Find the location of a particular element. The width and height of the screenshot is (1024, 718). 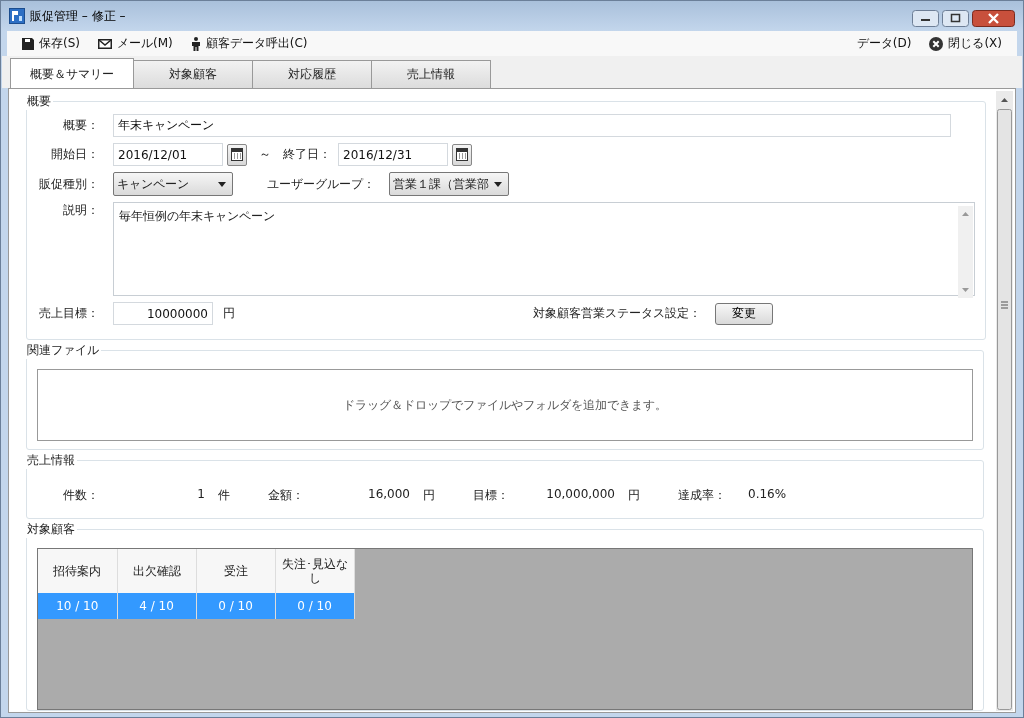

tab: 対象顧客 is located at coordinates (193, 74).